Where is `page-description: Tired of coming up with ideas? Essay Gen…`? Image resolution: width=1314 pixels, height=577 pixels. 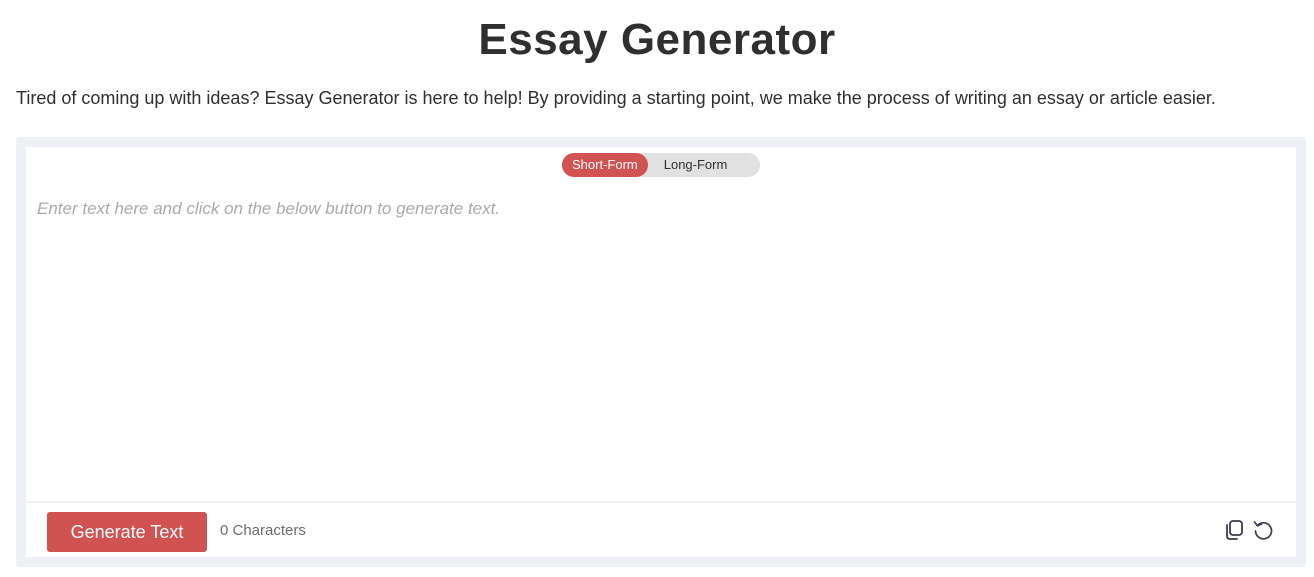 page-description: Tired of coming up with ideas? Essay Gen… is located at coordinates (616, 98).